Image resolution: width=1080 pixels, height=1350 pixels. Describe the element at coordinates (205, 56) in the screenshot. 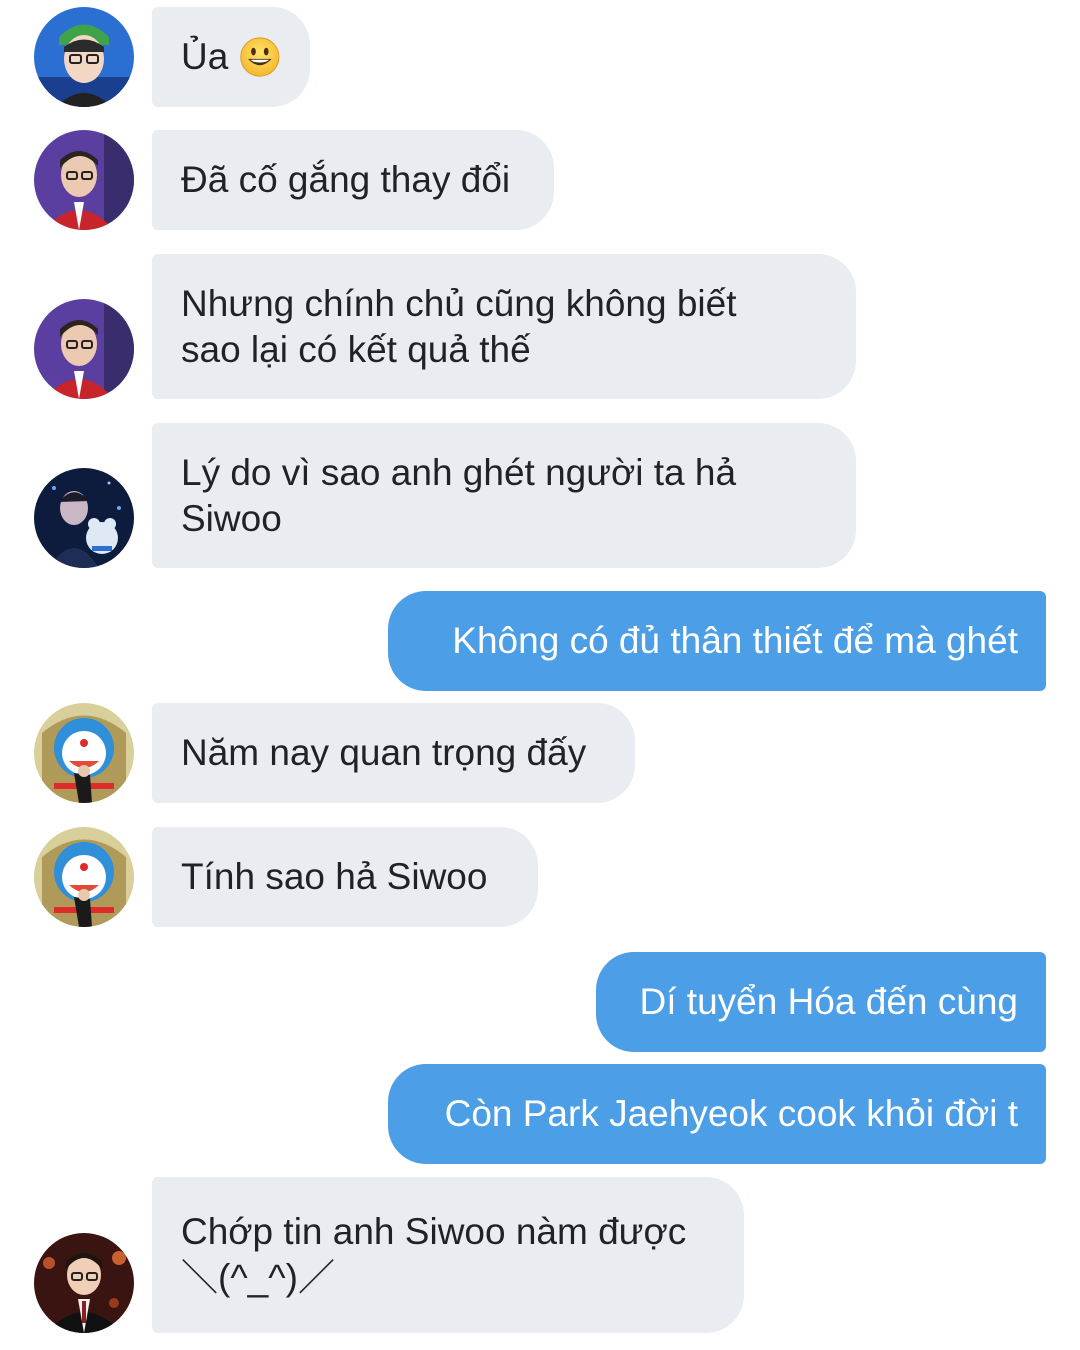

I see `message-text: Ủa` at that location.